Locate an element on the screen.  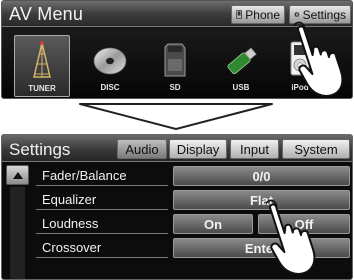
disc-icon is located at coordinates (110, 61).